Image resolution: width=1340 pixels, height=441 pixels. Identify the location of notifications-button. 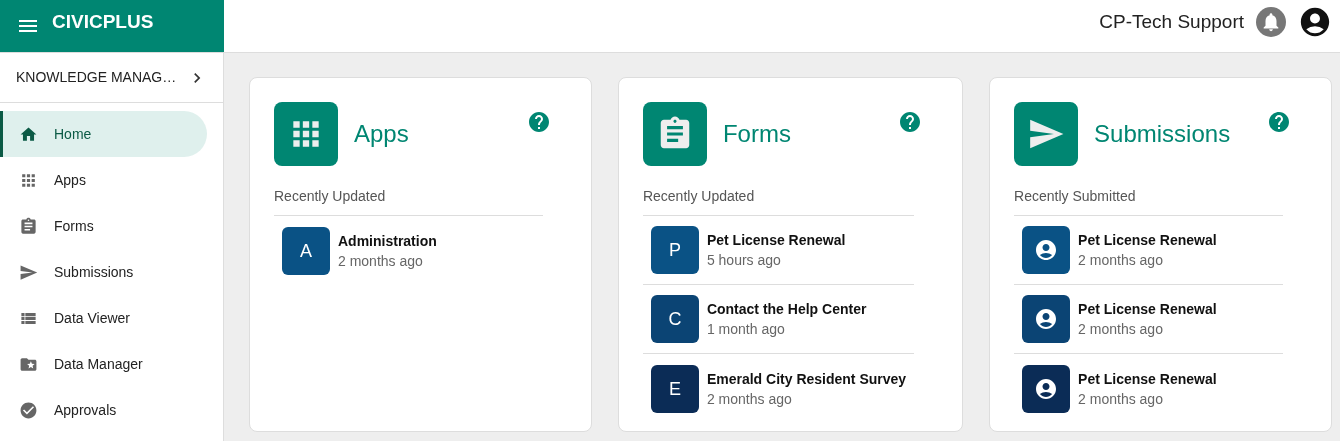
(1271, 22).